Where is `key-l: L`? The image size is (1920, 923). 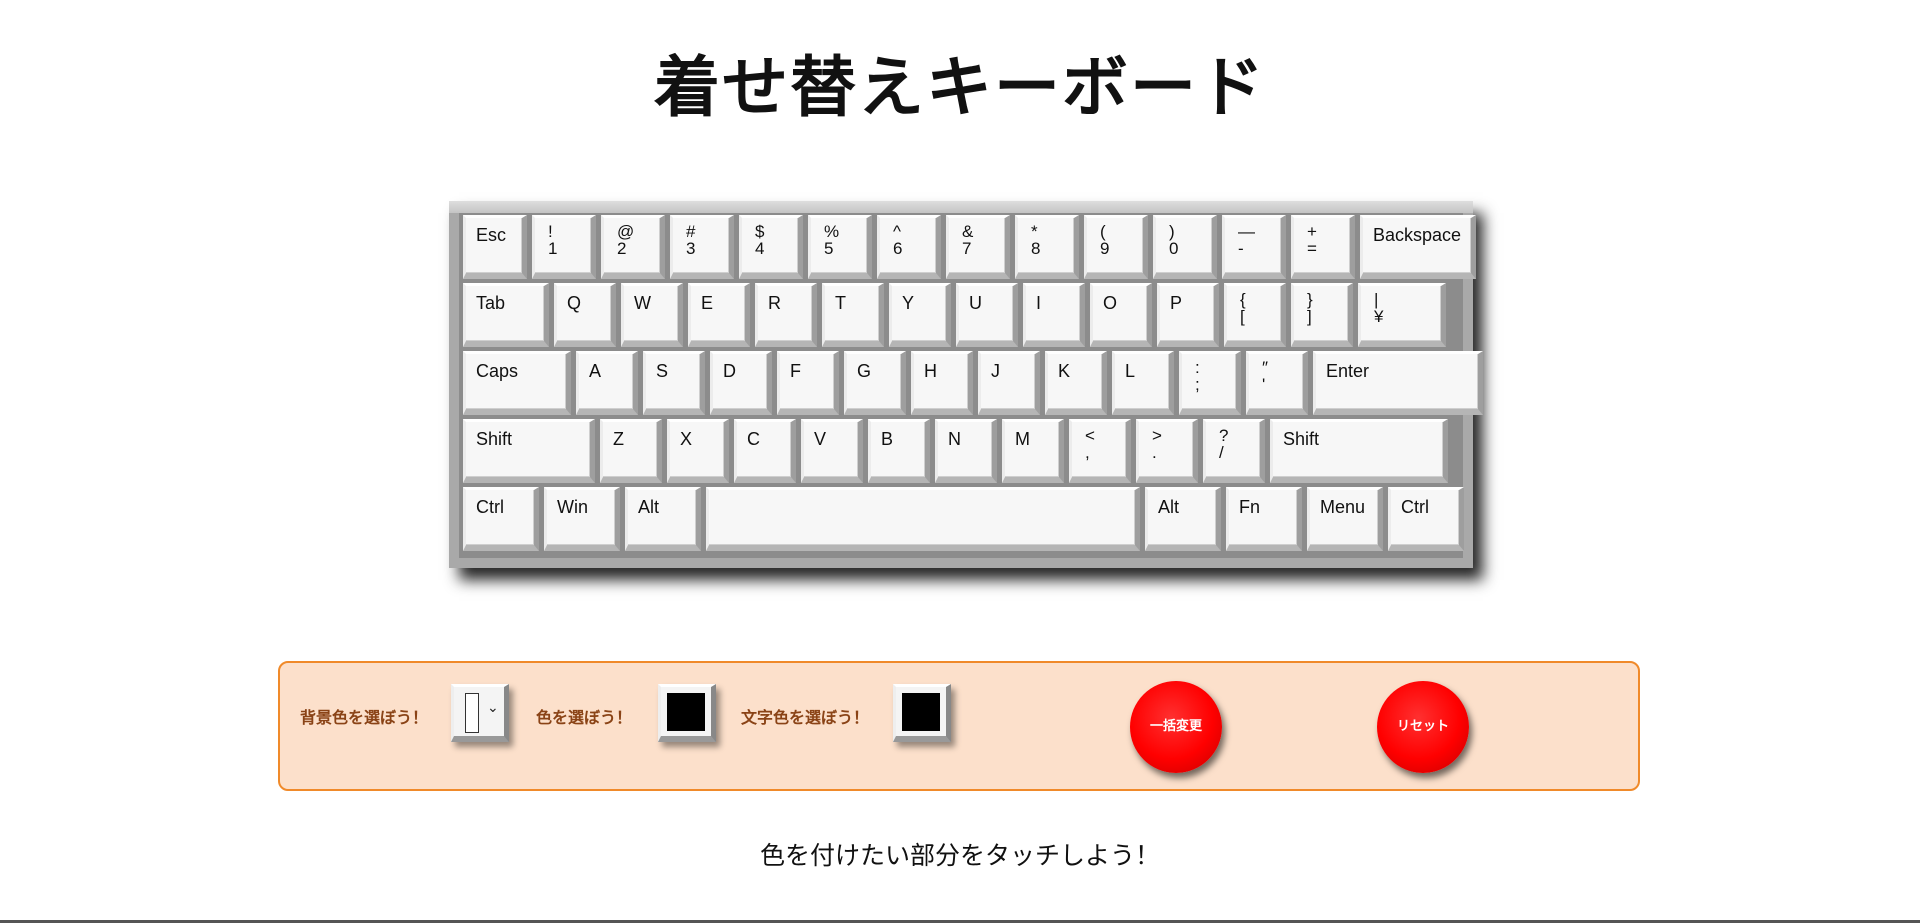
key-l: L is located at coordinates (1143, 383).